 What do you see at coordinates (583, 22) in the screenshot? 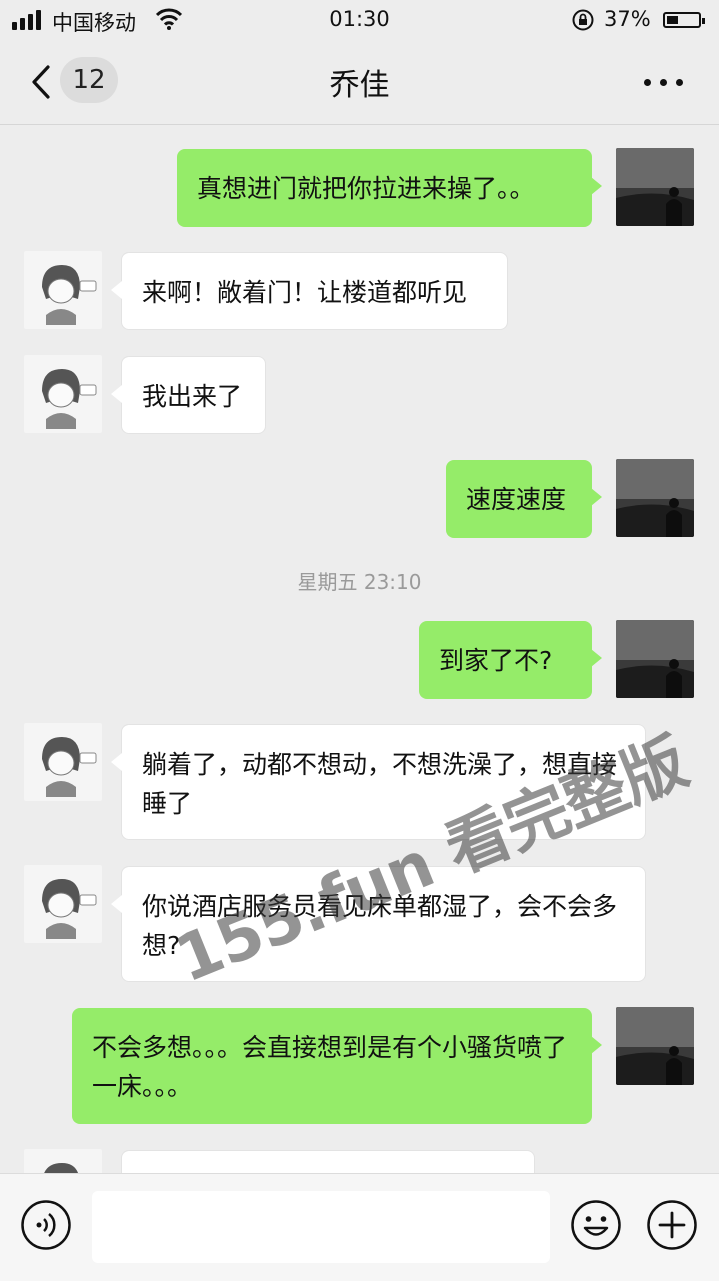
I see `rotation-lock-icon` at bounding box center [583, 22].